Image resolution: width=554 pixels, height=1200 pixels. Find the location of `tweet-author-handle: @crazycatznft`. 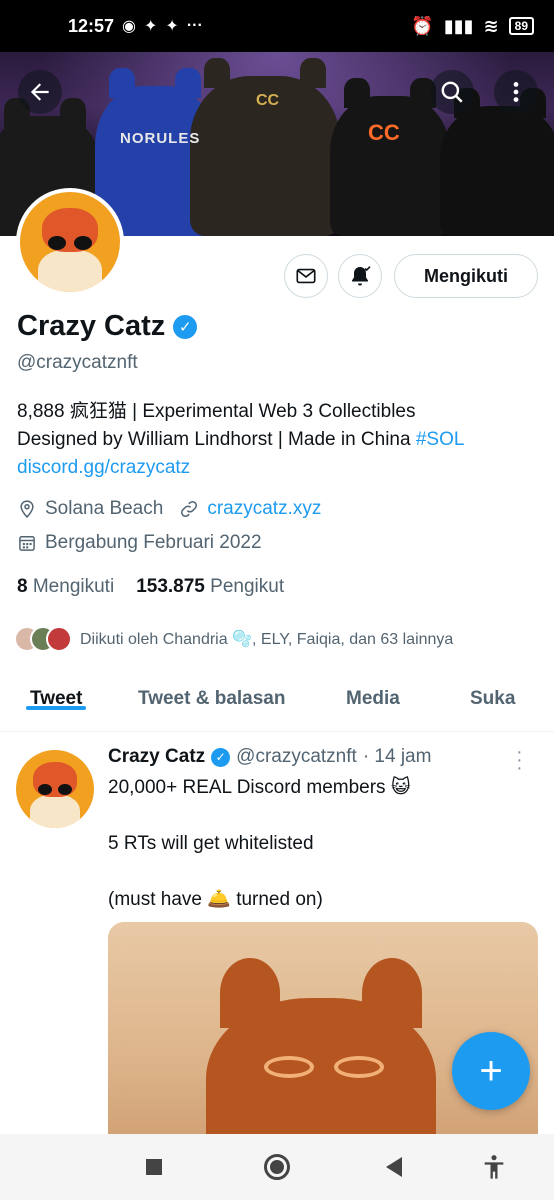

tweet-author-handle: @crazycatznft is located at coordinates (296, 757).